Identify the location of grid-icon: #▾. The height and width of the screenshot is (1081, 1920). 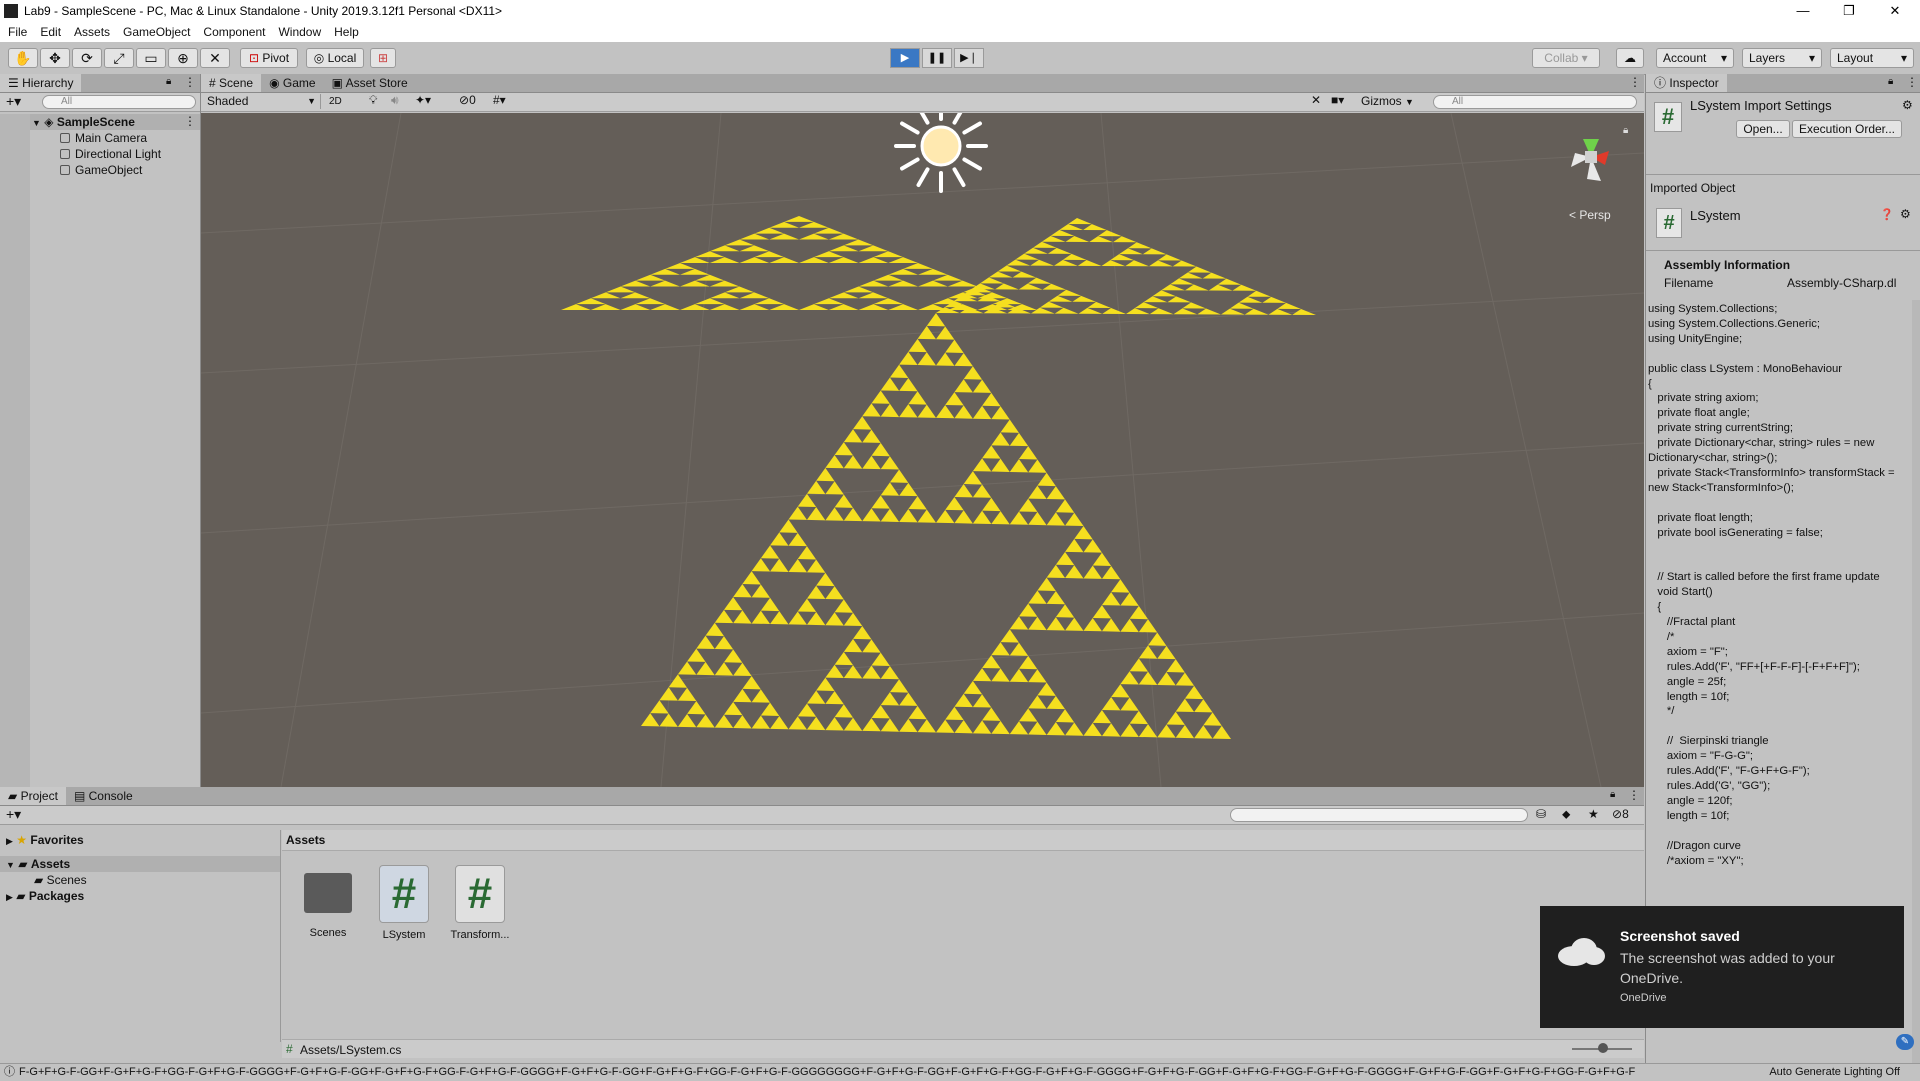
(499, 100).